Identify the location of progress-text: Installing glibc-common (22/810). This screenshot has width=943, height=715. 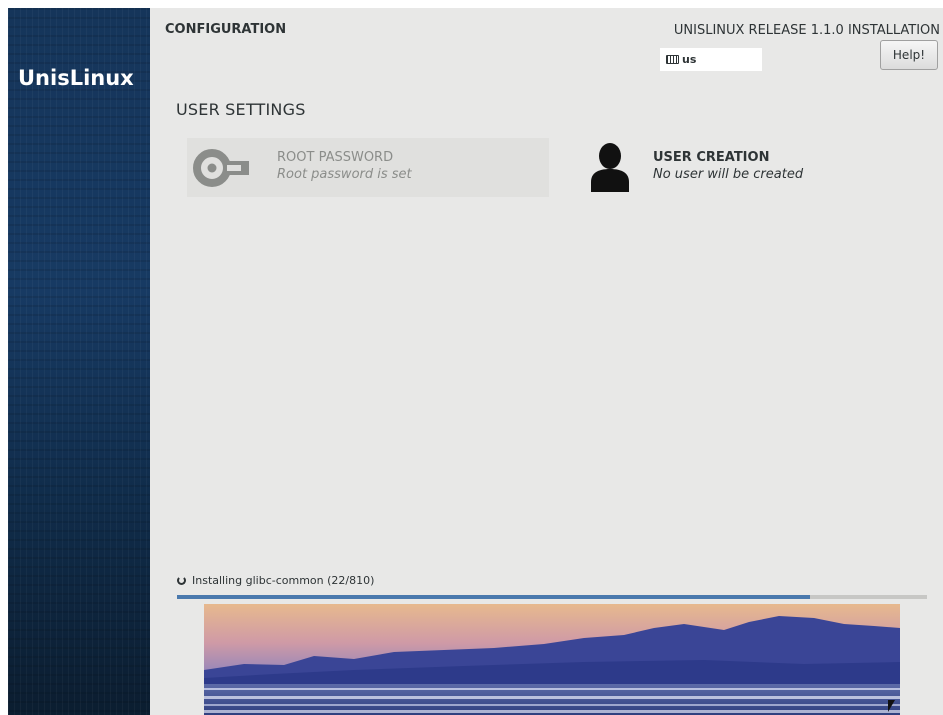
(283, 580).